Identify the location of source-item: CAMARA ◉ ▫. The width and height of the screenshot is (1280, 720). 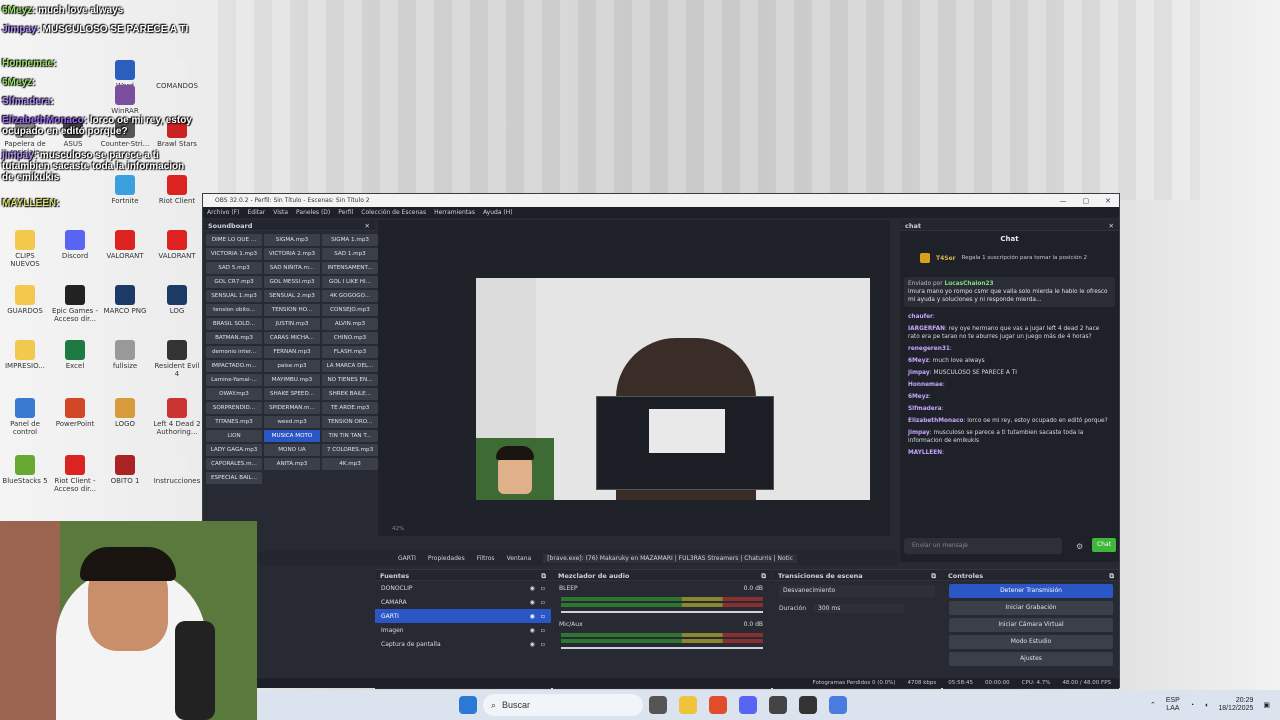
(463, 602).